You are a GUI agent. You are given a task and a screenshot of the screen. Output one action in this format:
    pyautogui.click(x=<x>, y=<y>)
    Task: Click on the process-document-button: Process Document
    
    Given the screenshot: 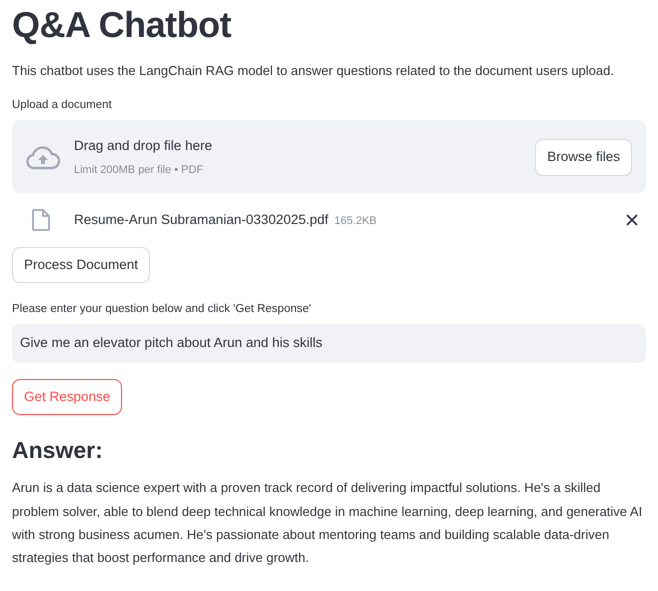 What is the action you would take?
    pyautogui.click(x=81, y=265)
    